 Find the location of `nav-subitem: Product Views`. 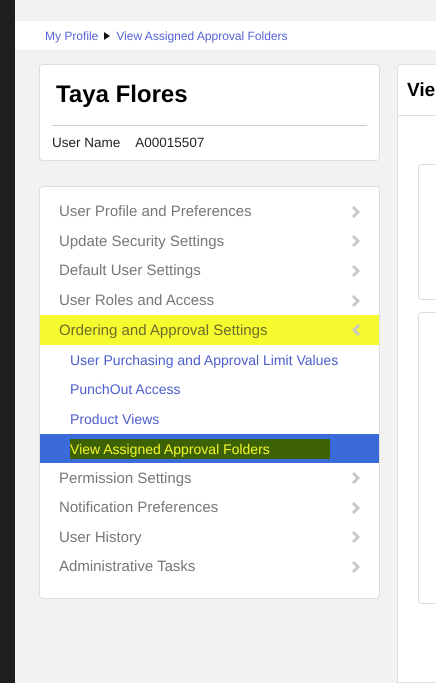

nav-subitem: Product Views is located at coordinates (209, 419).